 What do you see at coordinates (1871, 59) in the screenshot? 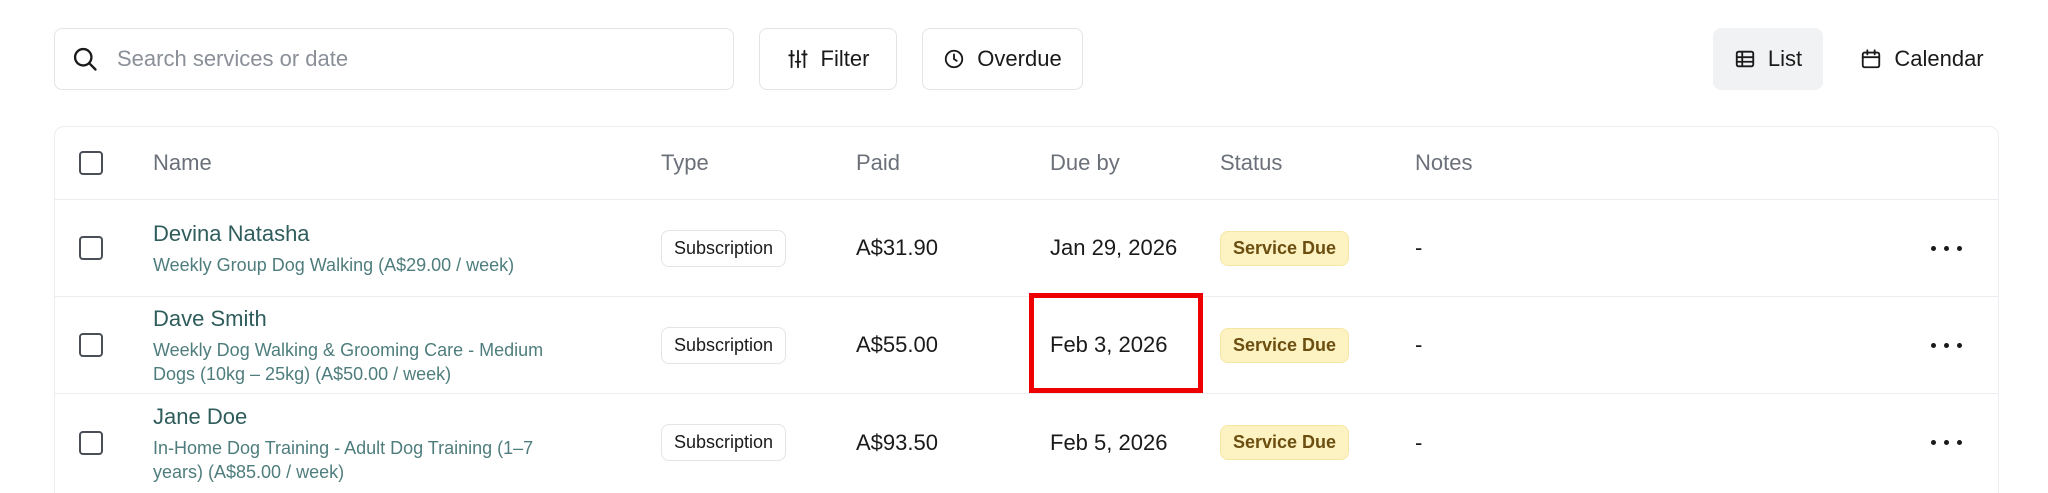
I see `calendar-icon` at bounding box center [1871, 59].